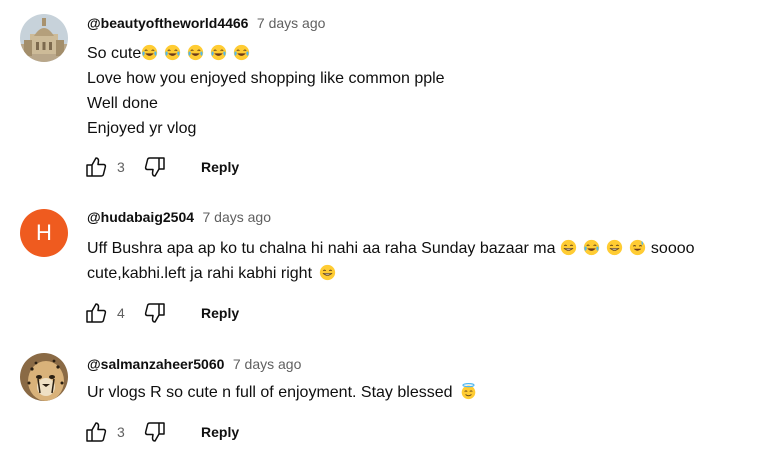 This screenshot has width=780, height=466. What do you see at coordinates (140, 217) in the screenshot?
I see `comment-author: @hudabaig2504` at bounding box center [140, 217].